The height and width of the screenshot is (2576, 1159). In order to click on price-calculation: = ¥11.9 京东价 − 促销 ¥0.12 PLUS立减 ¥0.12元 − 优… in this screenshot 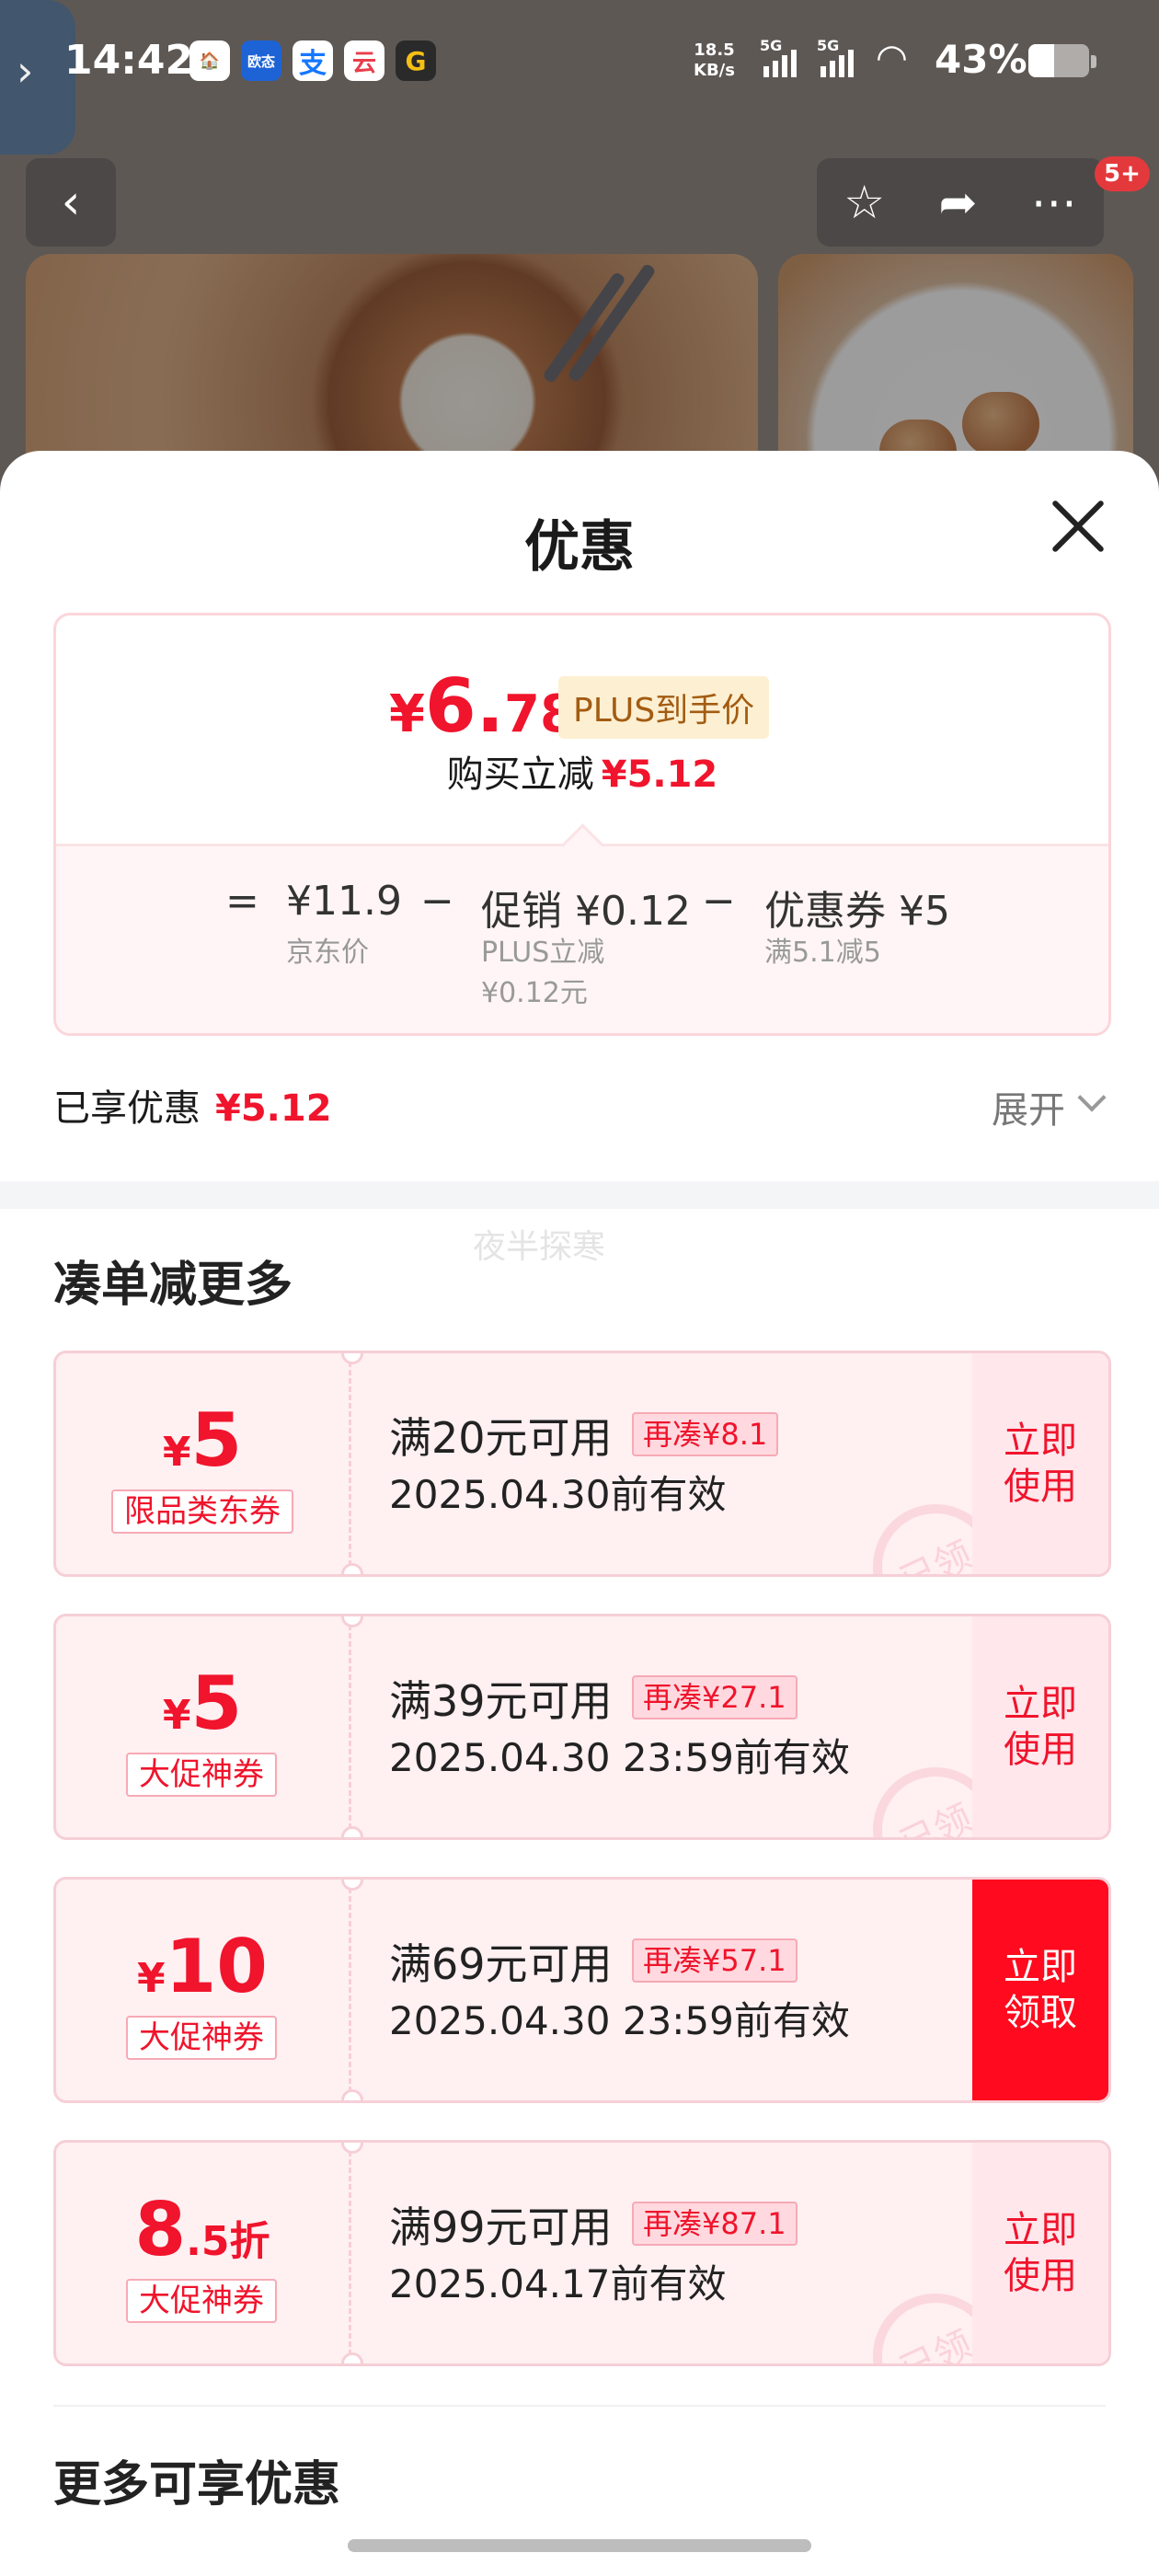, I will do `click(582, 928)`.